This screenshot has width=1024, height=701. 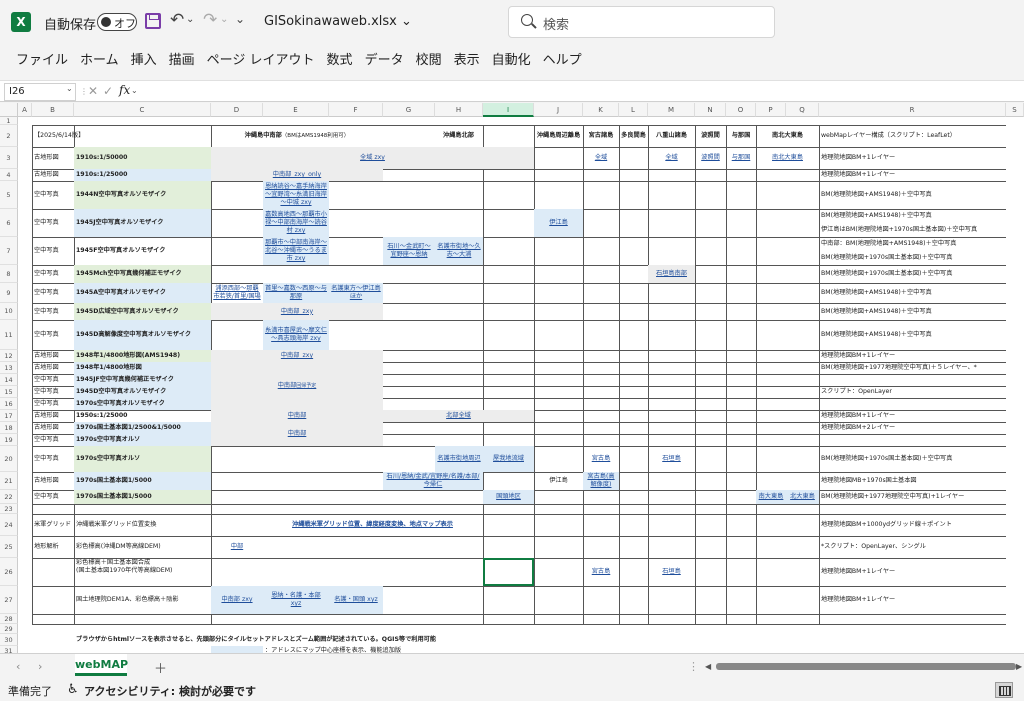 What do you see at coordinates (802, 110) in the screenshot?
I see `column-header-q: Q` at bounding box center [802, 110].